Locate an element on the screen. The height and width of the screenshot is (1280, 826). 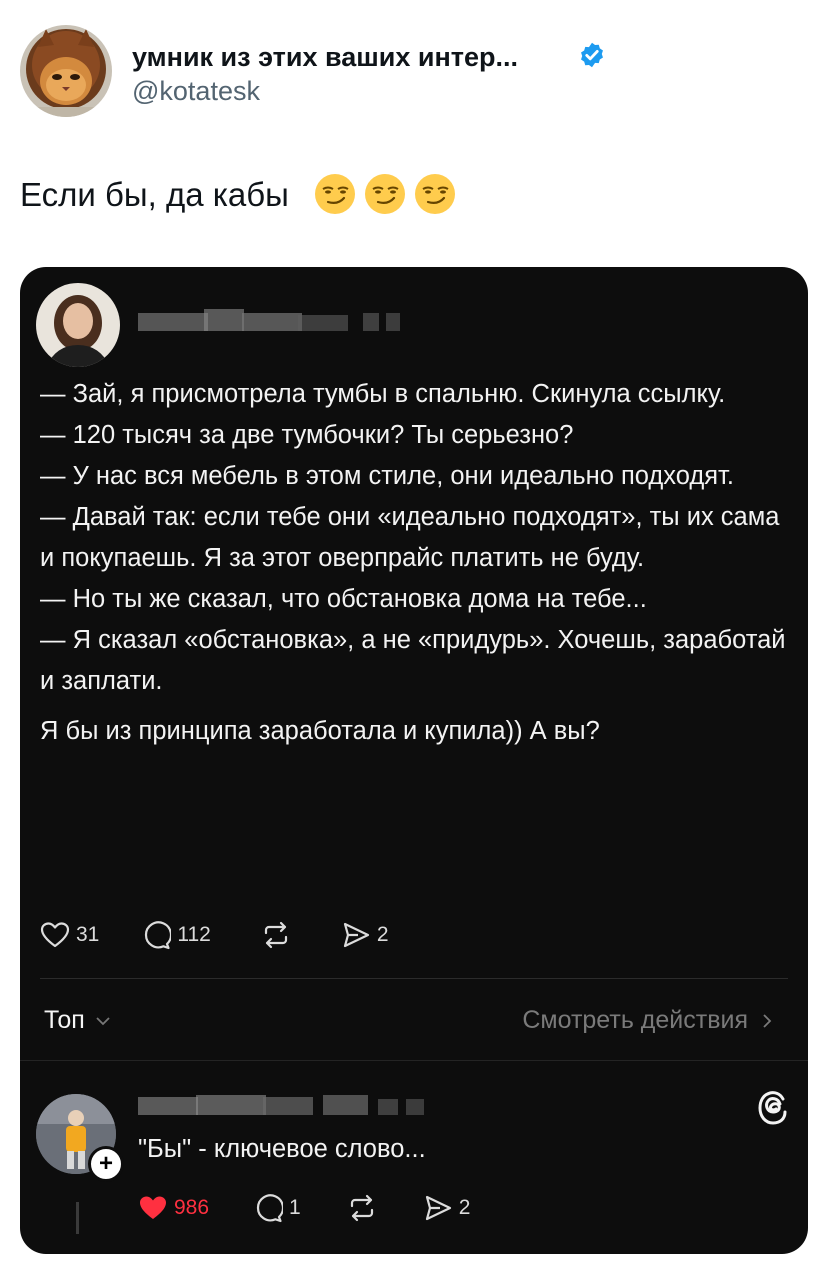
tweet-text: Если бы, да кабы is located at coordinates (154, 194).